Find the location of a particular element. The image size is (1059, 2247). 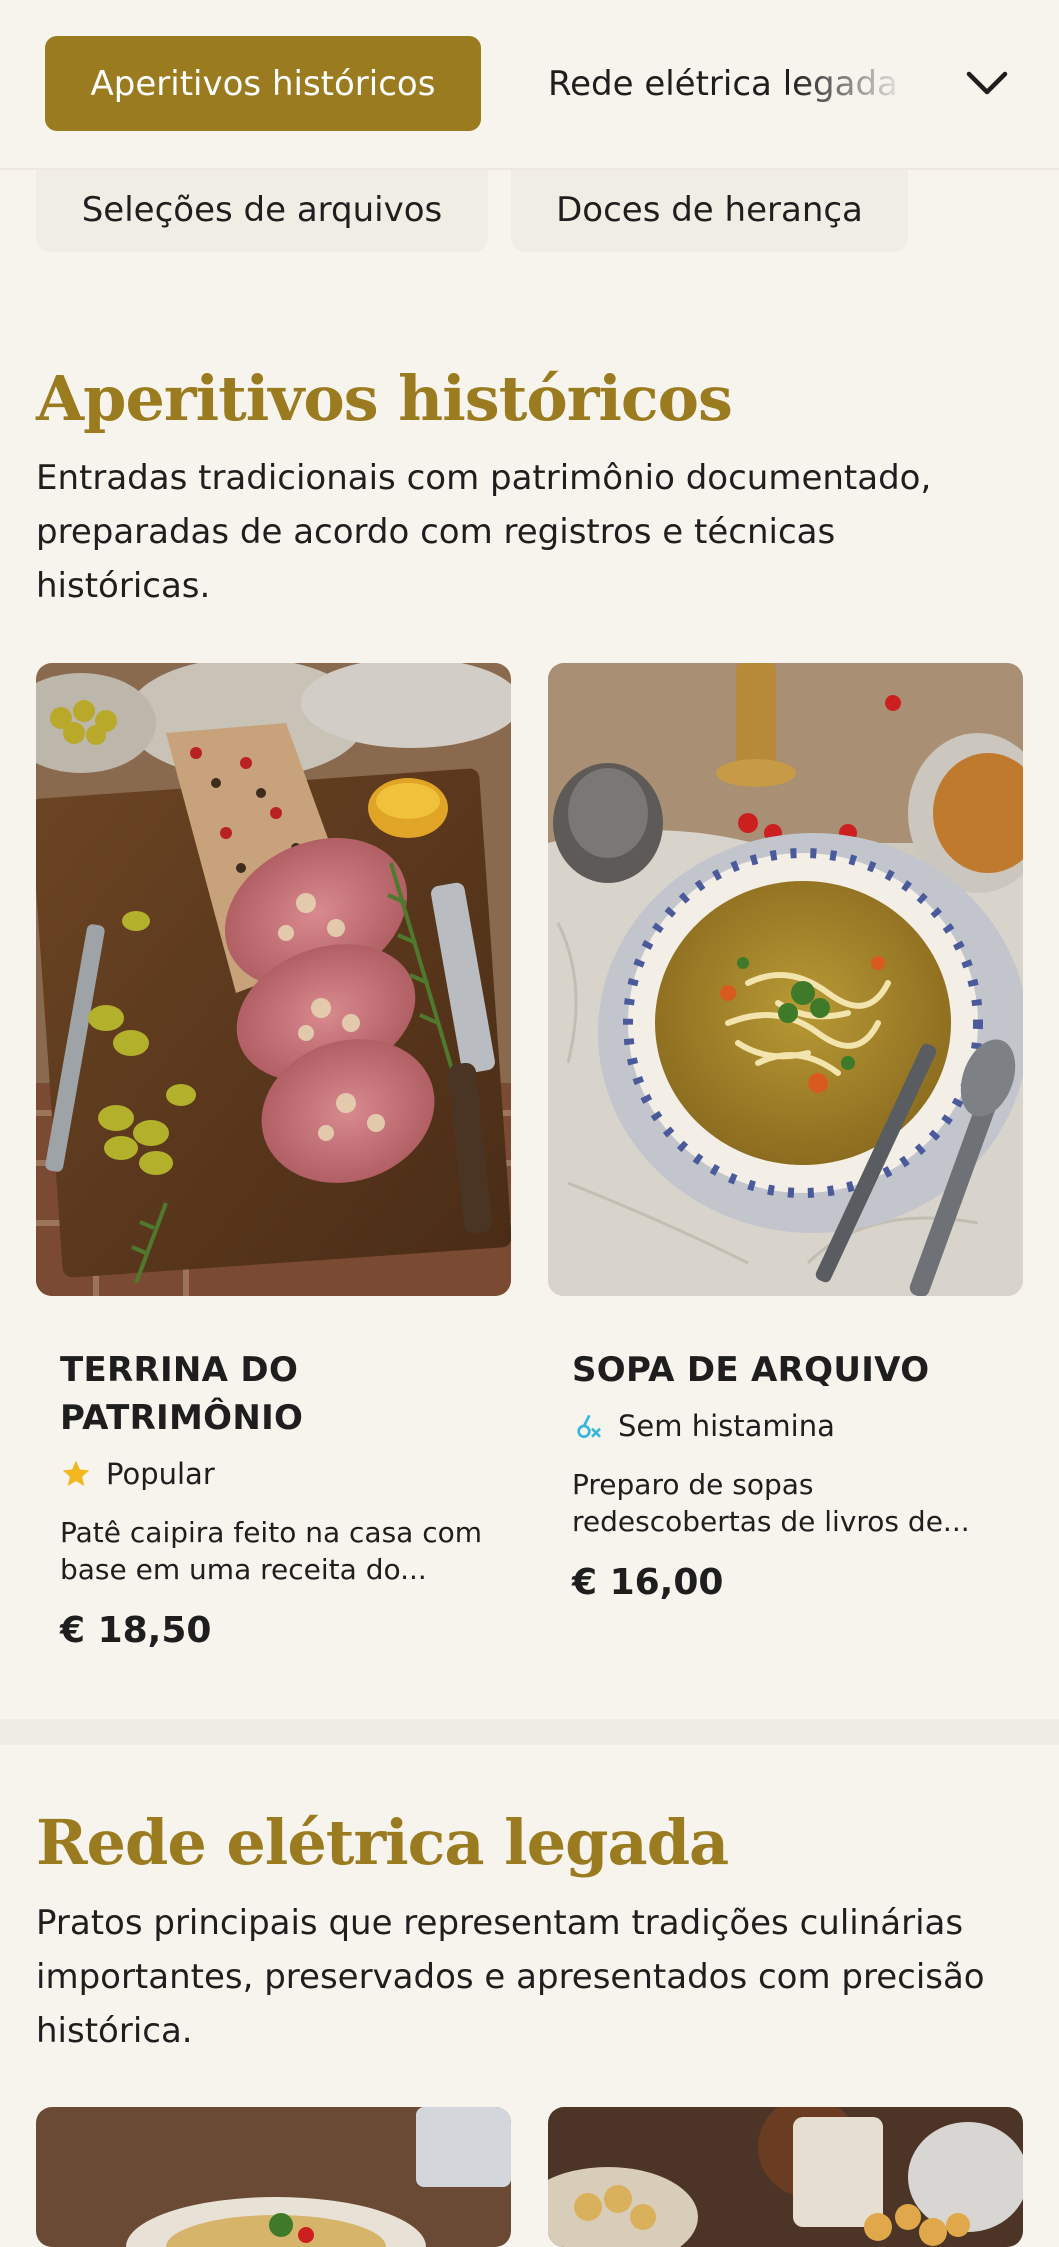

item-name: SOPA DE ARQUIVO is located at coordinates (751, 1370).